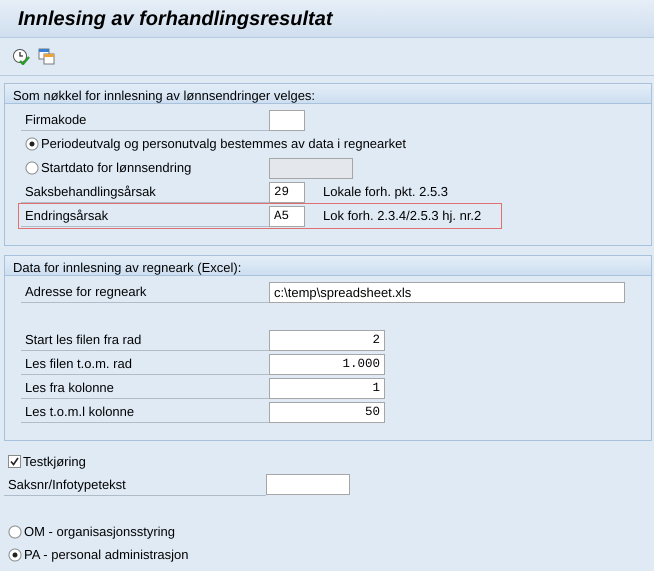 The width and height of the screenshot is (654, 571). Describe the element at coordinates (46, 56) in the screenshot. I see `copy-icon` at that location.